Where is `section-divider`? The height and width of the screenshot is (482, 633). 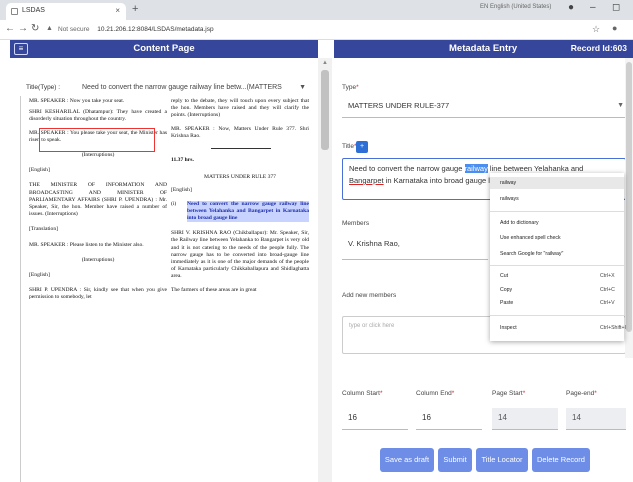
section-divider is located at coordinates (241, 149).